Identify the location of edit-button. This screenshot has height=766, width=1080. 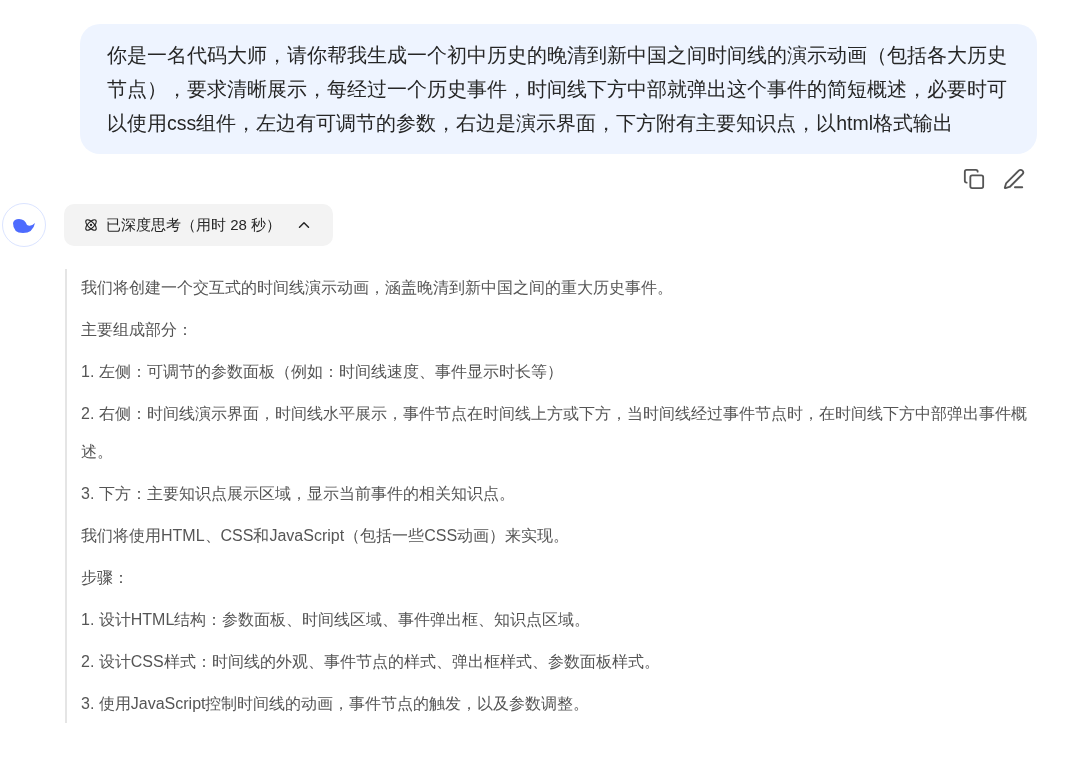
(1014, 179).